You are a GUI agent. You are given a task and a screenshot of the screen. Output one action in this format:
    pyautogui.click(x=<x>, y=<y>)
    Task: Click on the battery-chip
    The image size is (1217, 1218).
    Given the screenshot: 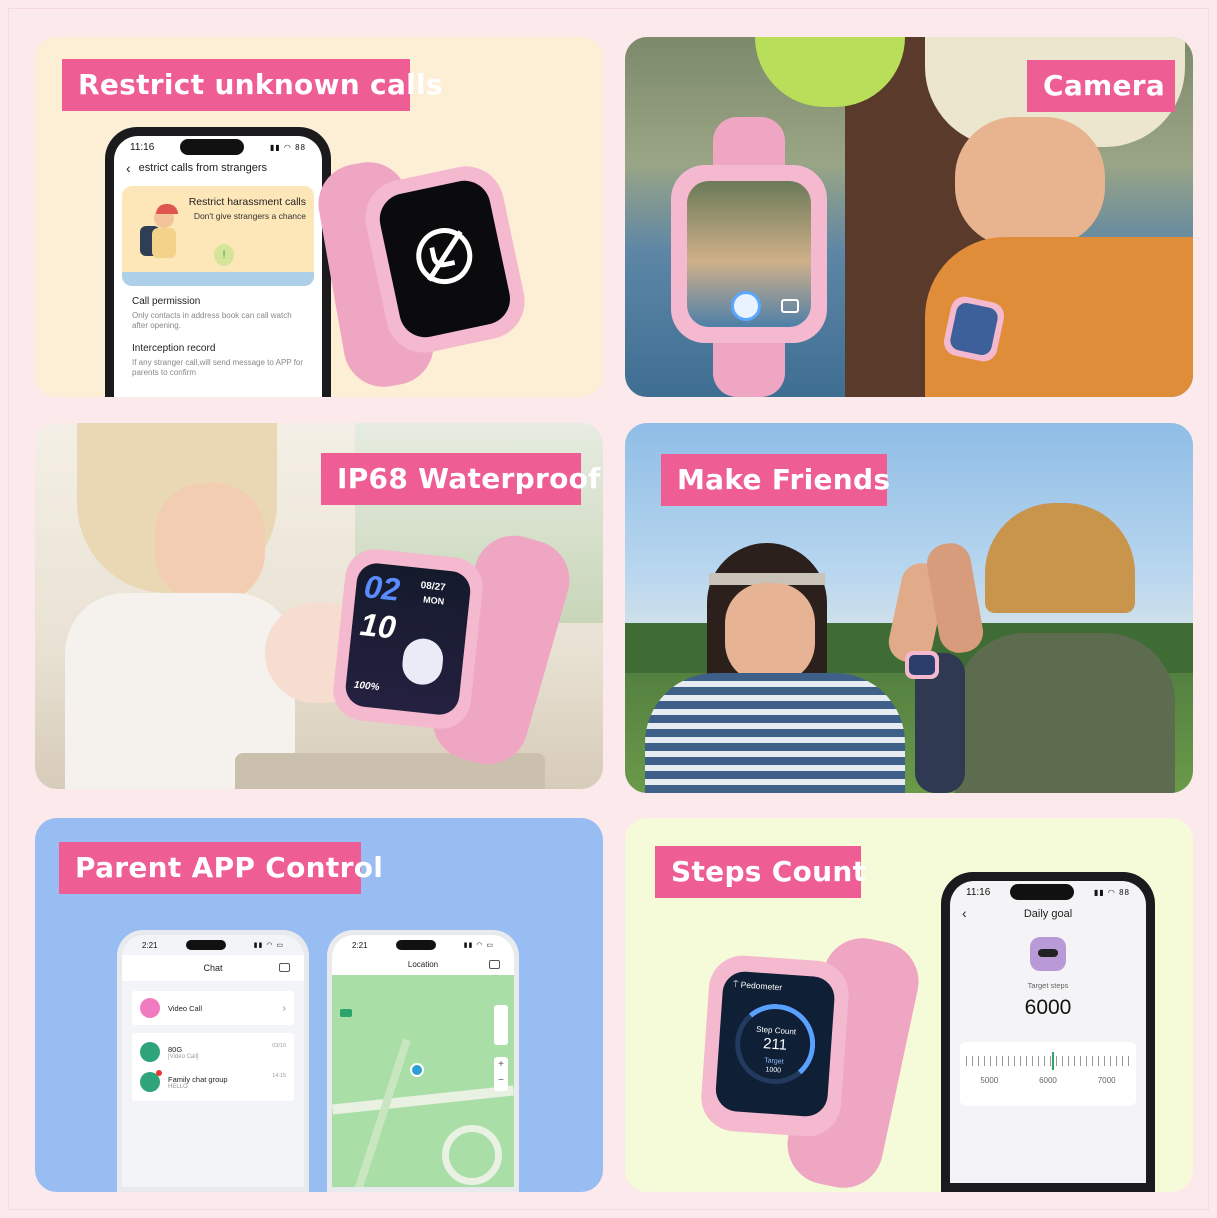 What is the action you would take?
    pyautogui.click(x=346, y=1013)
    